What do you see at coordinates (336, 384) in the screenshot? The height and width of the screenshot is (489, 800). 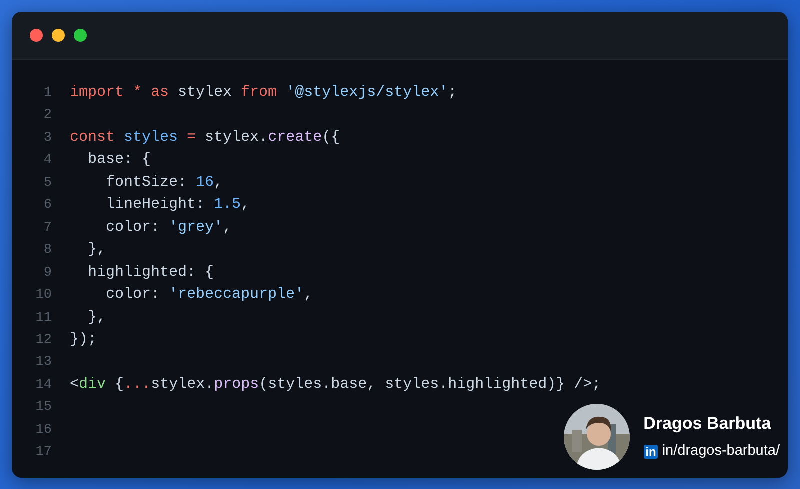 I see `code-line: <div {...stylex.props(styles.base, styles.highlighted)} />;` at bounding box center [336, 384].